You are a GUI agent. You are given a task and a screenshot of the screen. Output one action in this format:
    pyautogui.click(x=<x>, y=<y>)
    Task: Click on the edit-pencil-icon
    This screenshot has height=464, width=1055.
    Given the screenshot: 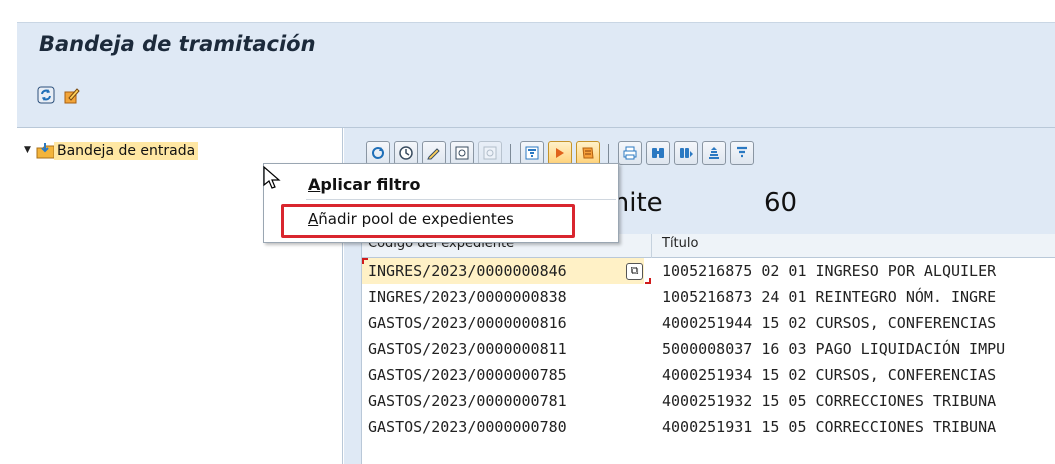 What is the action you would take?
    pyautogui.click(x=72, y=95)
    